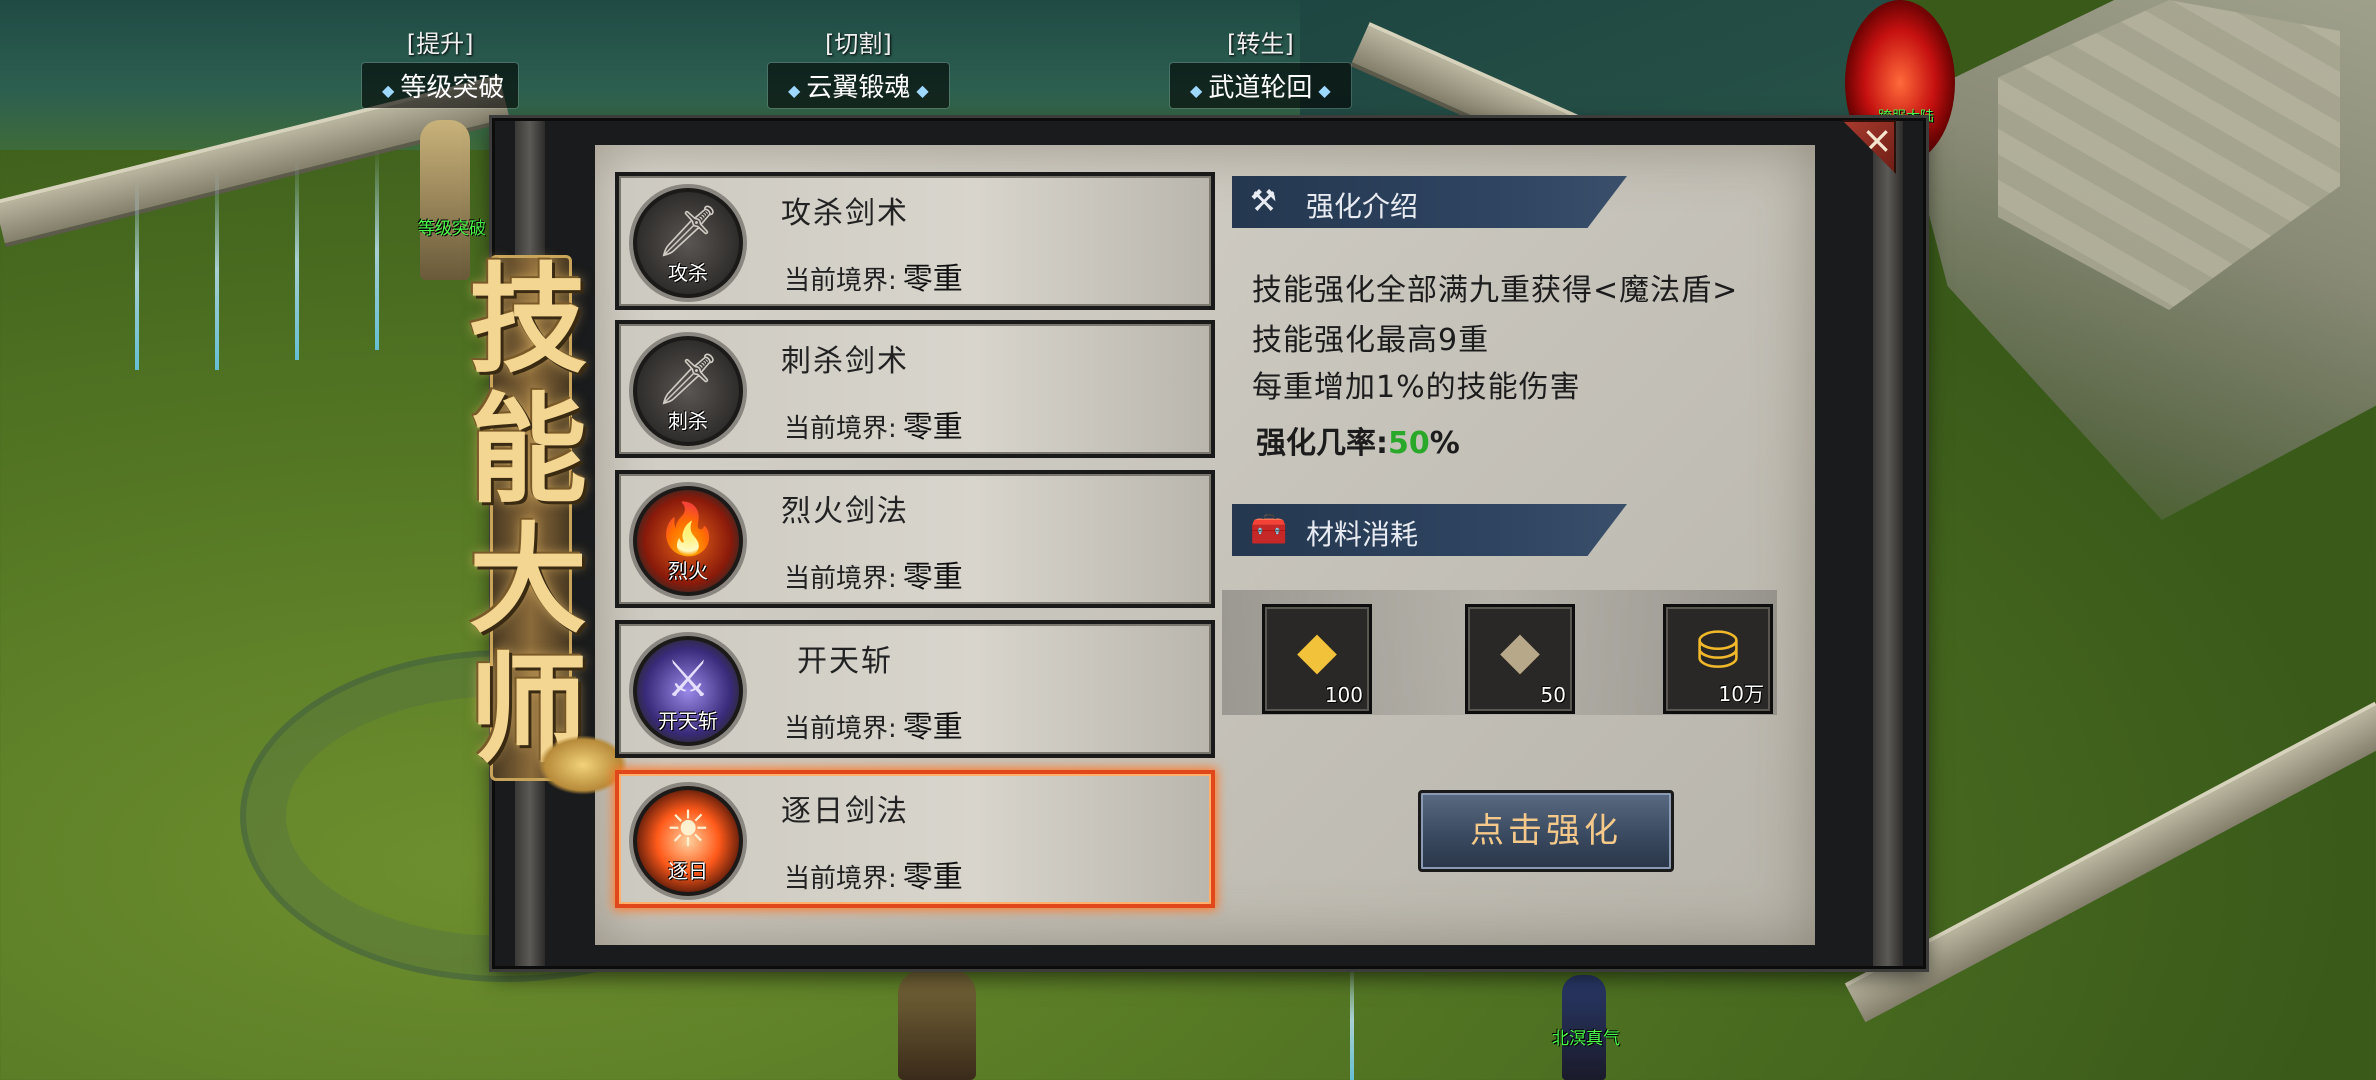 This screenshot has width=2376, height=1080. I want to click on skill-item-sun-chase: ☀ 逐日 逐日剑法 当前境界: 零重, so click(915, 839).